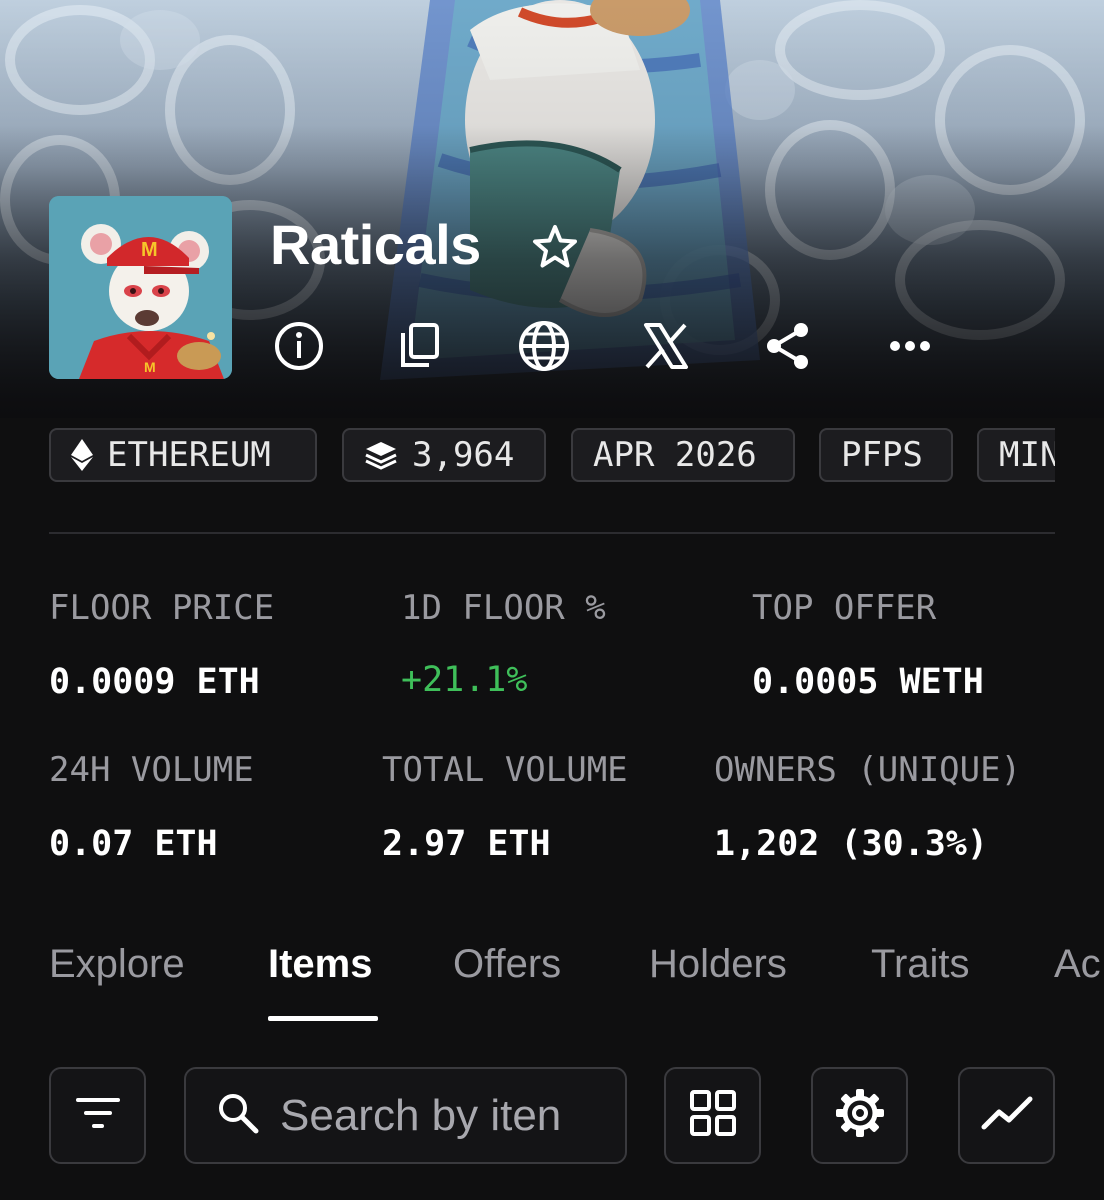  I want to click on ethereum-icon, so click(82, 455).